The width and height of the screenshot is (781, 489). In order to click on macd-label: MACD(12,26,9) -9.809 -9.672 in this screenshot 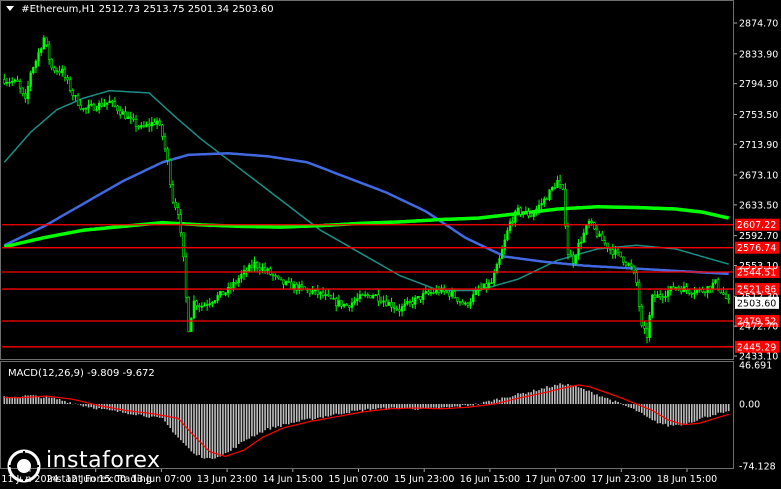, I will do `click(81, 373)`.